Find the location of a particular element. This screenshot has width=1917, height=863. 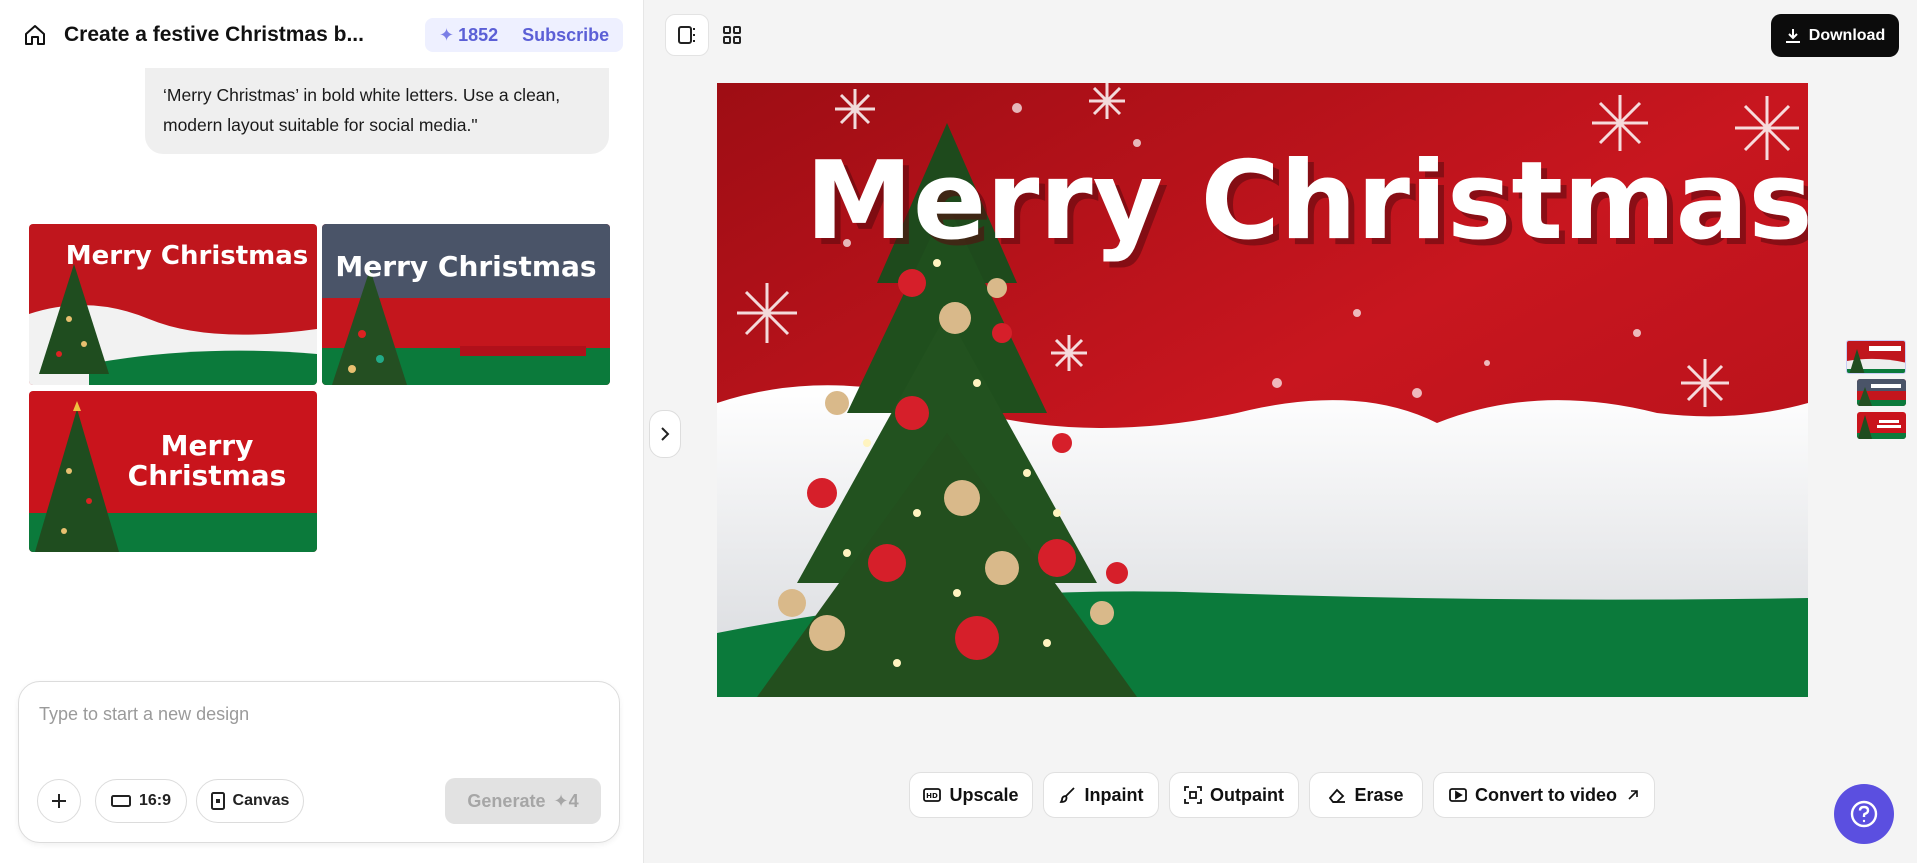

preview-headline: Merry Christmas is located at coordinates (1306, 201).